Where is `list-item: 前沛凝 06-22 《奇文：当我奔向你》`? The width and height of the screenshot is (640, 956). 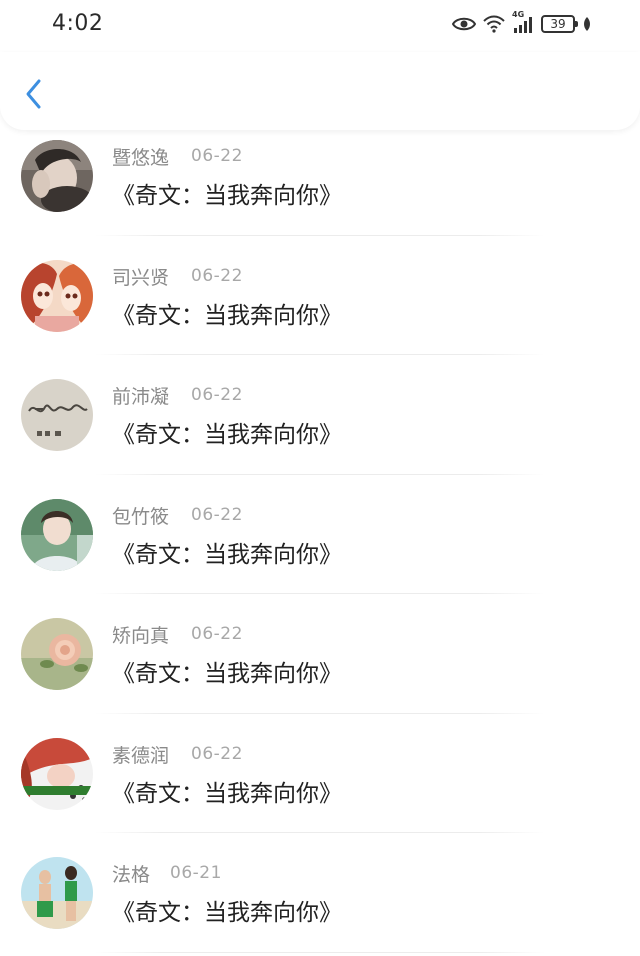
list-item: 前沛凝 06-22 《奇文：当我奔向你》 is located at coordinates (320, 429).